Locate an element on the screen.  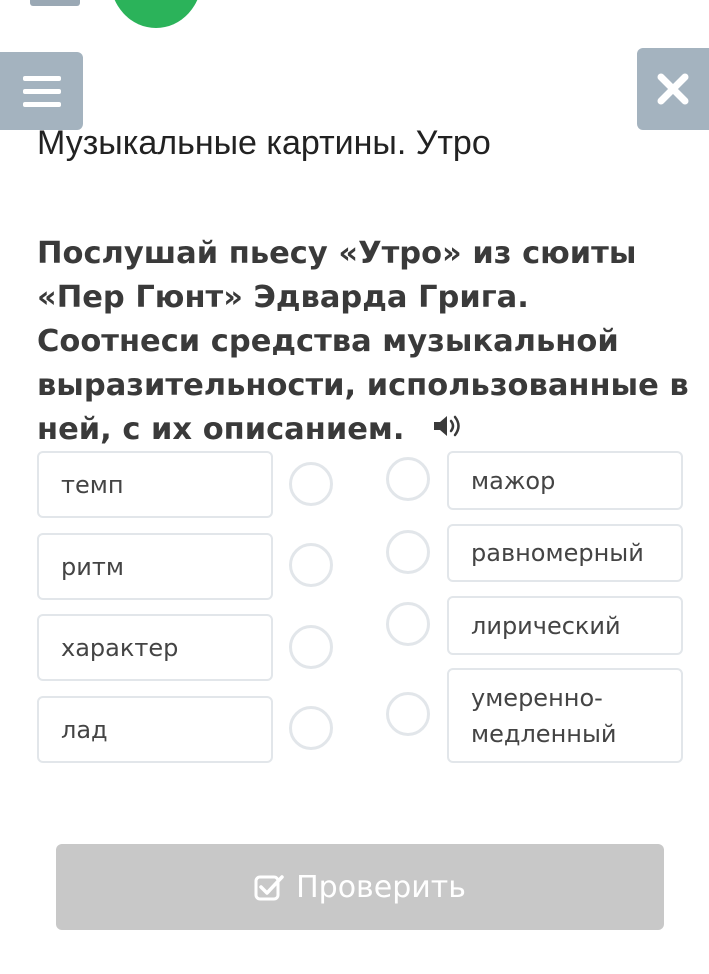
check-button: Проверить is located at coordinates (360, 887).